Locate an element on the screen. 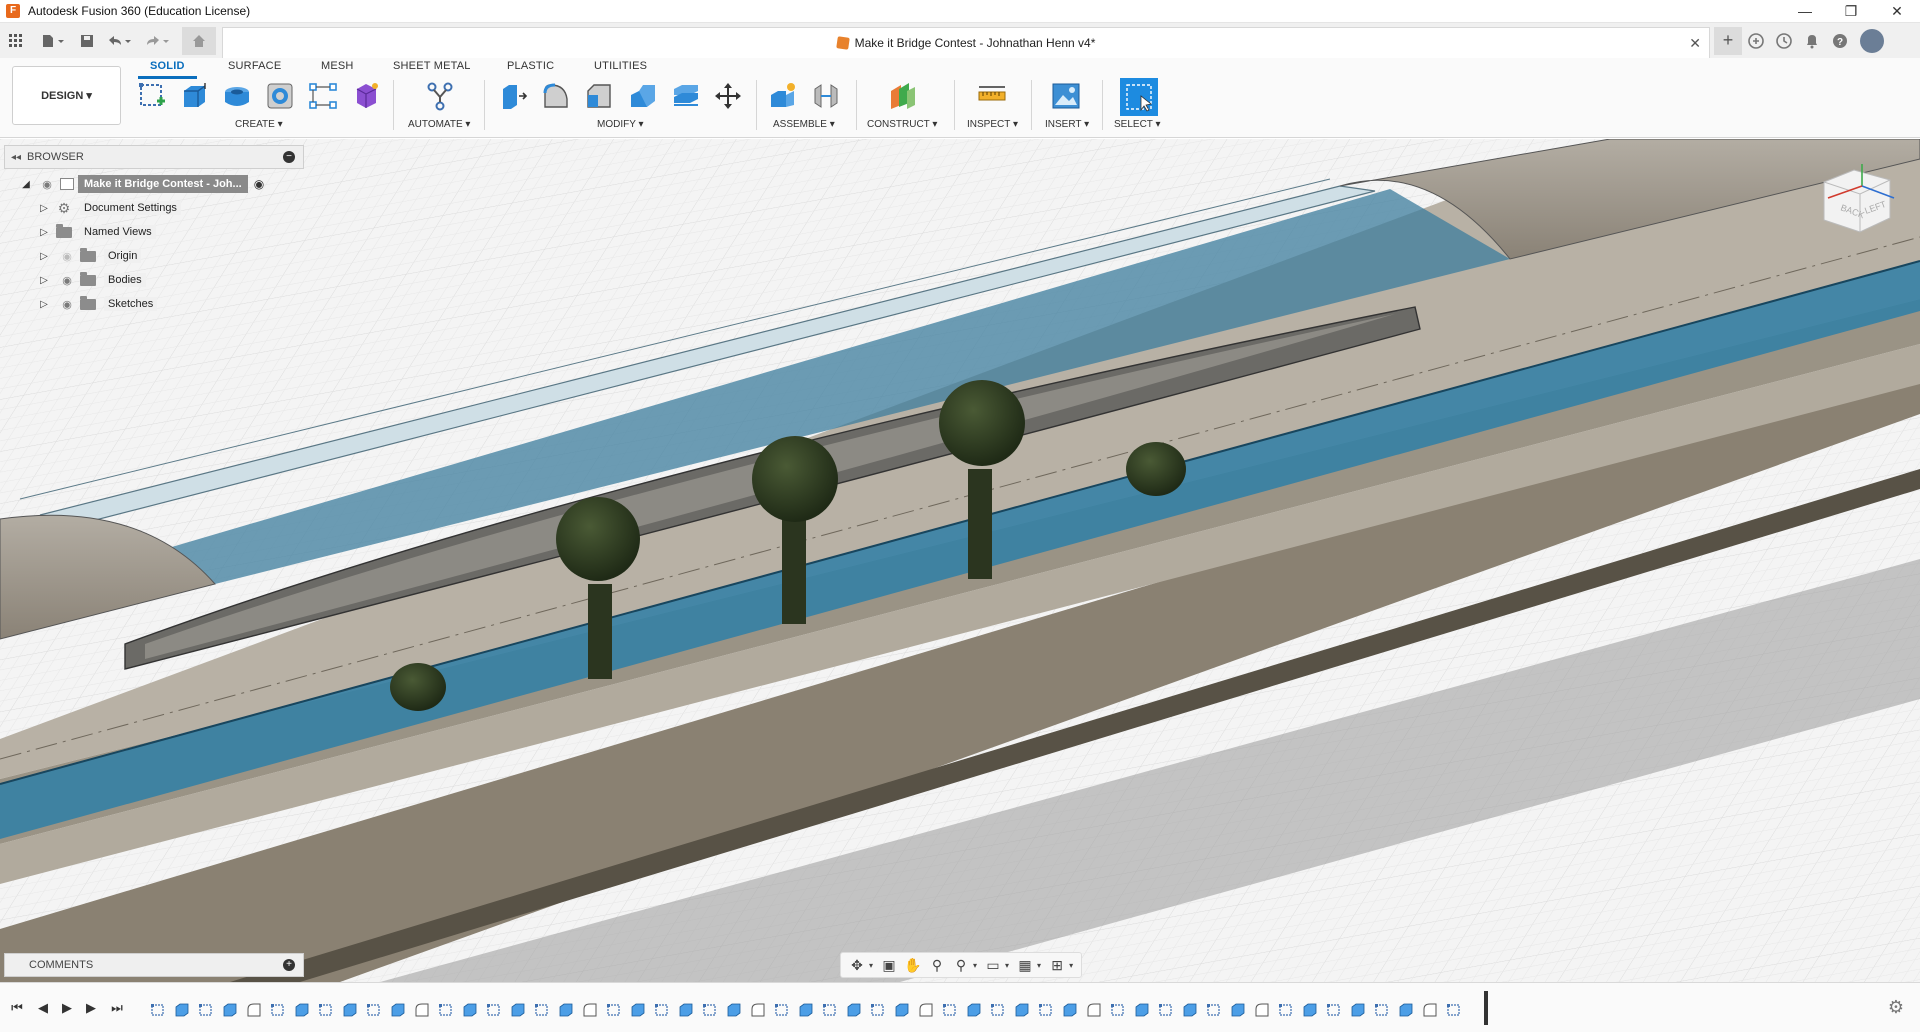  notifications-icon is located at coordinates (1812, 41).